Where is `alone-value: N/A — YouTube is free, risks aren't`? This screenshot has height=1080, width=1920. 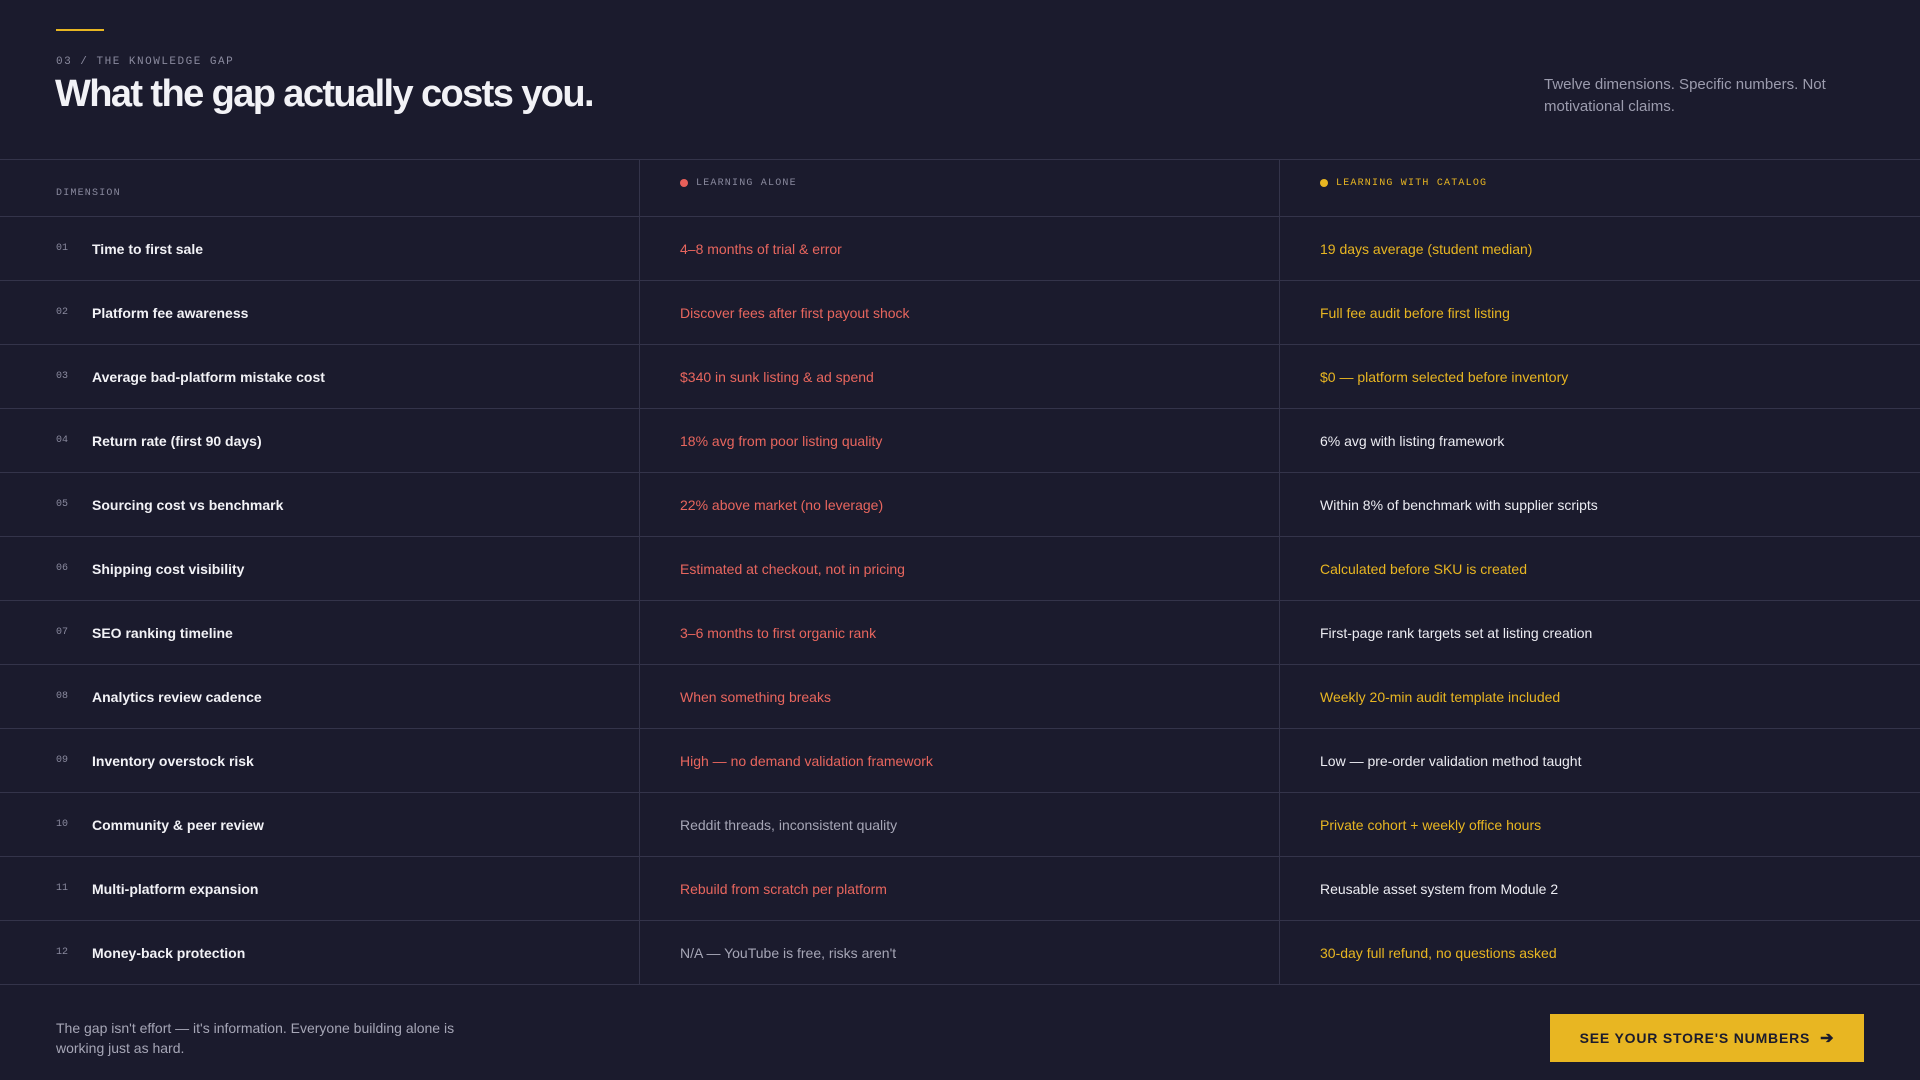 alone-value: N/A — YouTube is free, risks aren't is located at coordinates (788, 952).